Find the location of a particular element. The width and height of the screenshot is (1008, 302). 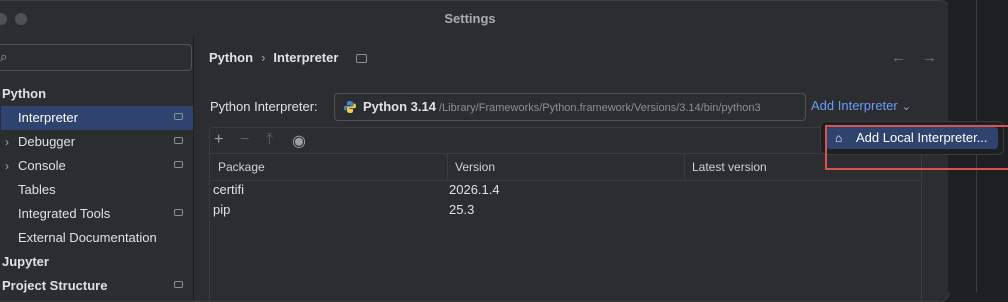

sidebar-item-label: Integrated Tools is located at coordinates (64, 213).